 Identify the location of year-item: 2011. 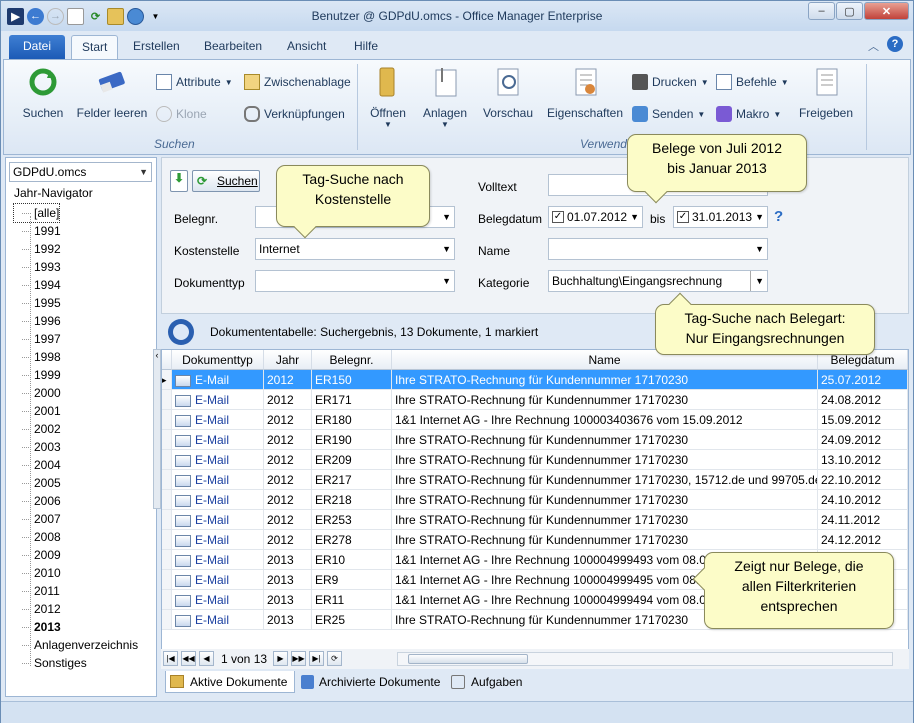
(76, 591).